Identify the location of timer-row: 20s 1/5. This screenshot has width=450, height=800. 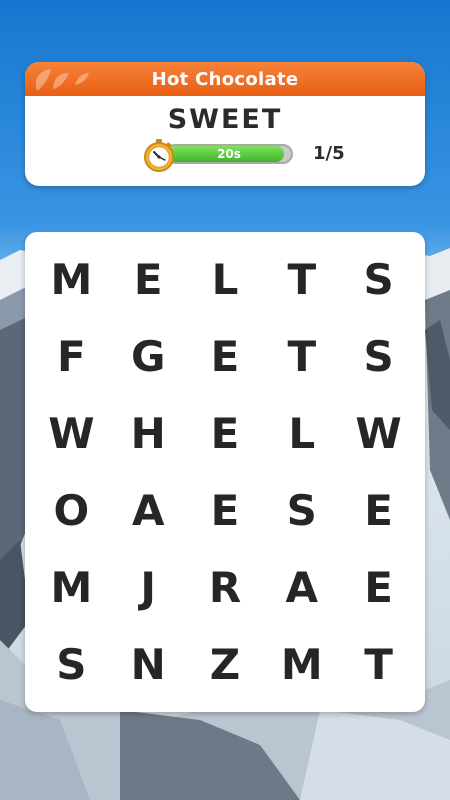
(225, 155).